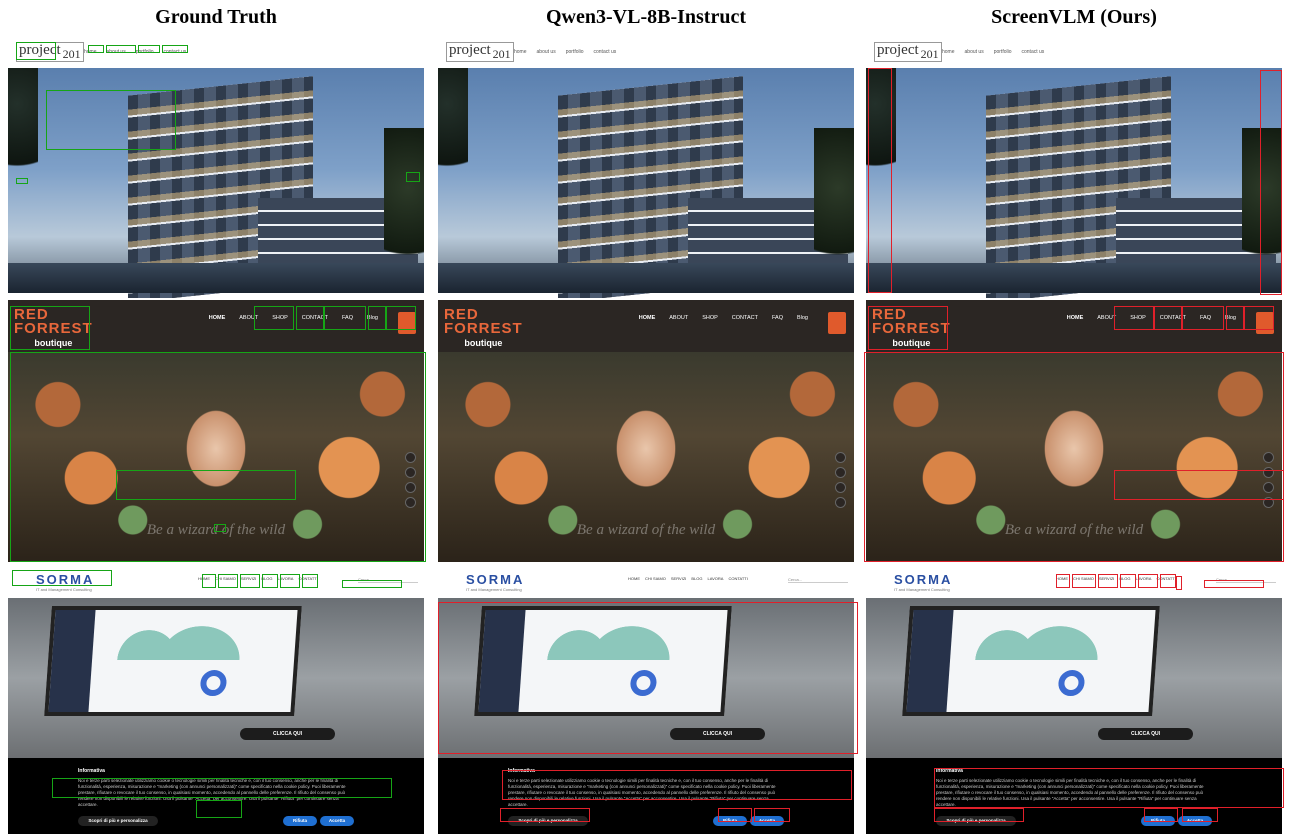 This screenshot has height=834, width=1289. I want to click on sorma-logo-text: SORMA, so click(65, 579).